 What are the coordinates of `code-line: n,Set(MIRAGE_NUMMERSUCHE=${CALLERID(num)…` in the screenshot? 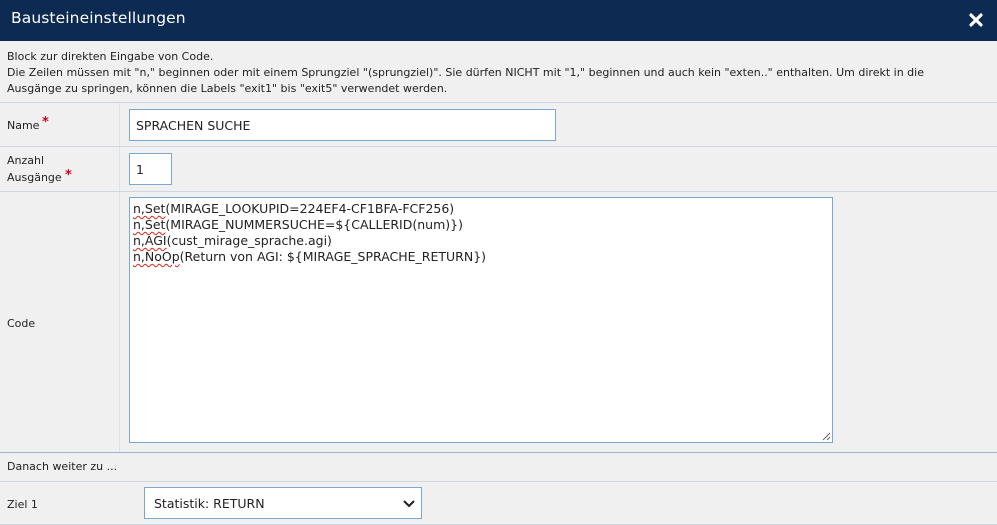 It's located at (481, 225).